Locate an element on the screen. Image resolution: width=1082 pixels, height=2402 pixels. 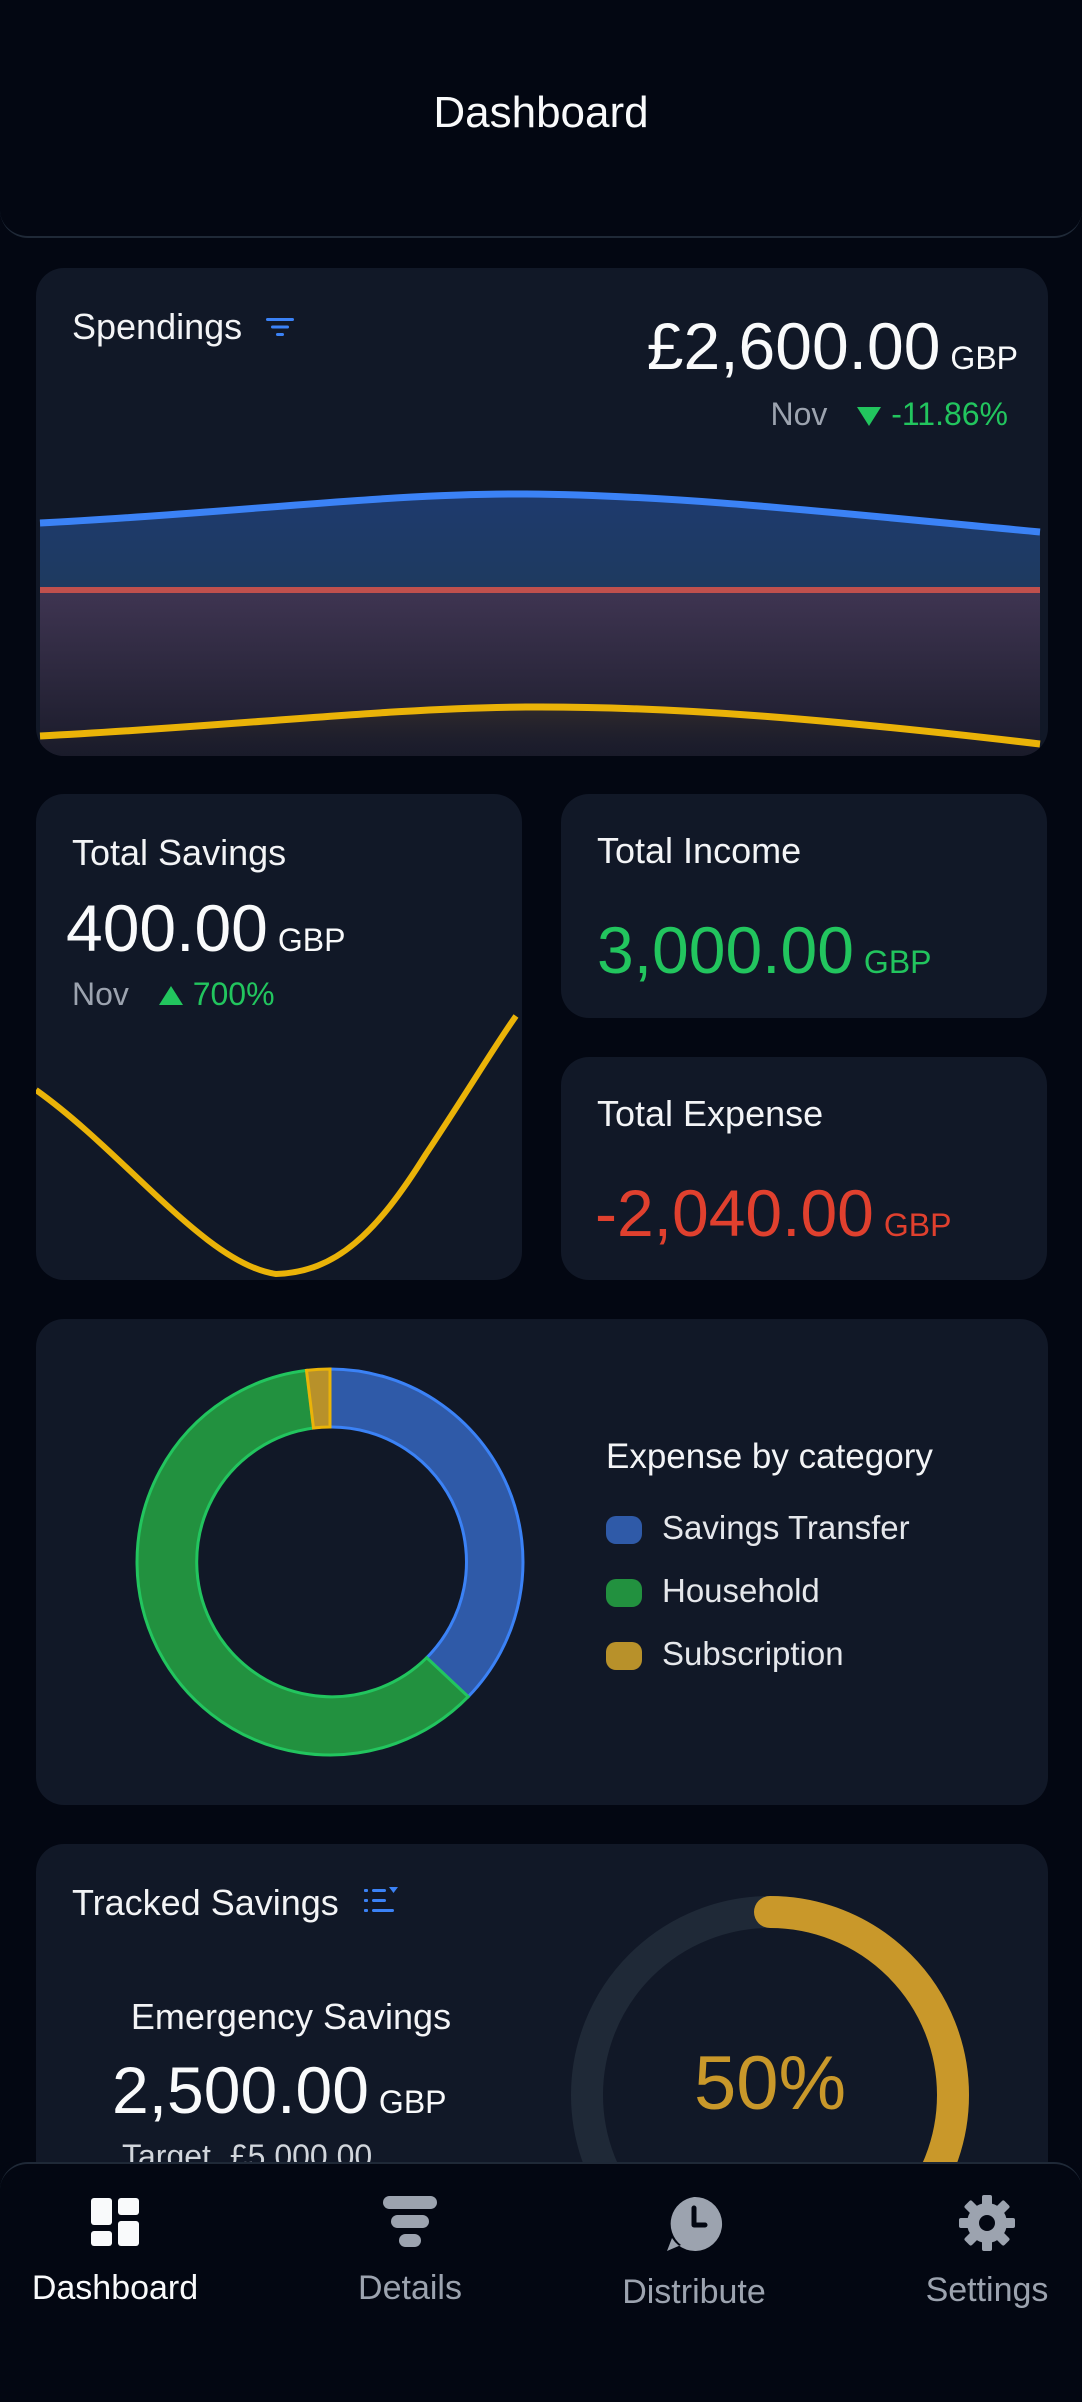
nav-item-details: Details is located at coordinates (410, 2251).